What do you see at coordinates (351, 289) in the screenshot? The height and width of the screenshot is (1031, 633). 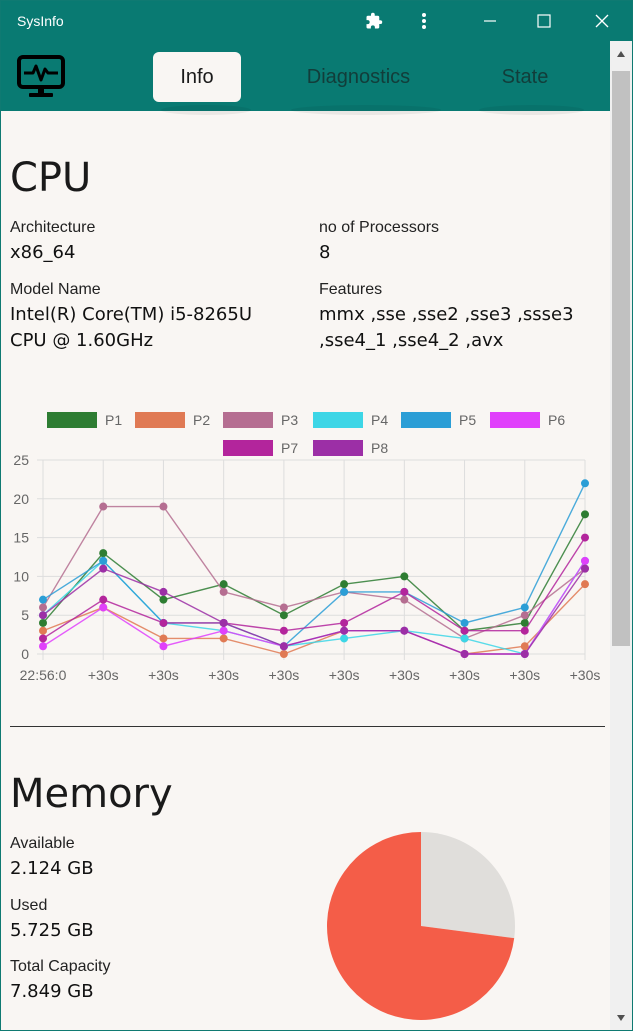 I see `features-label: Features` at bounding box center [351, 289].